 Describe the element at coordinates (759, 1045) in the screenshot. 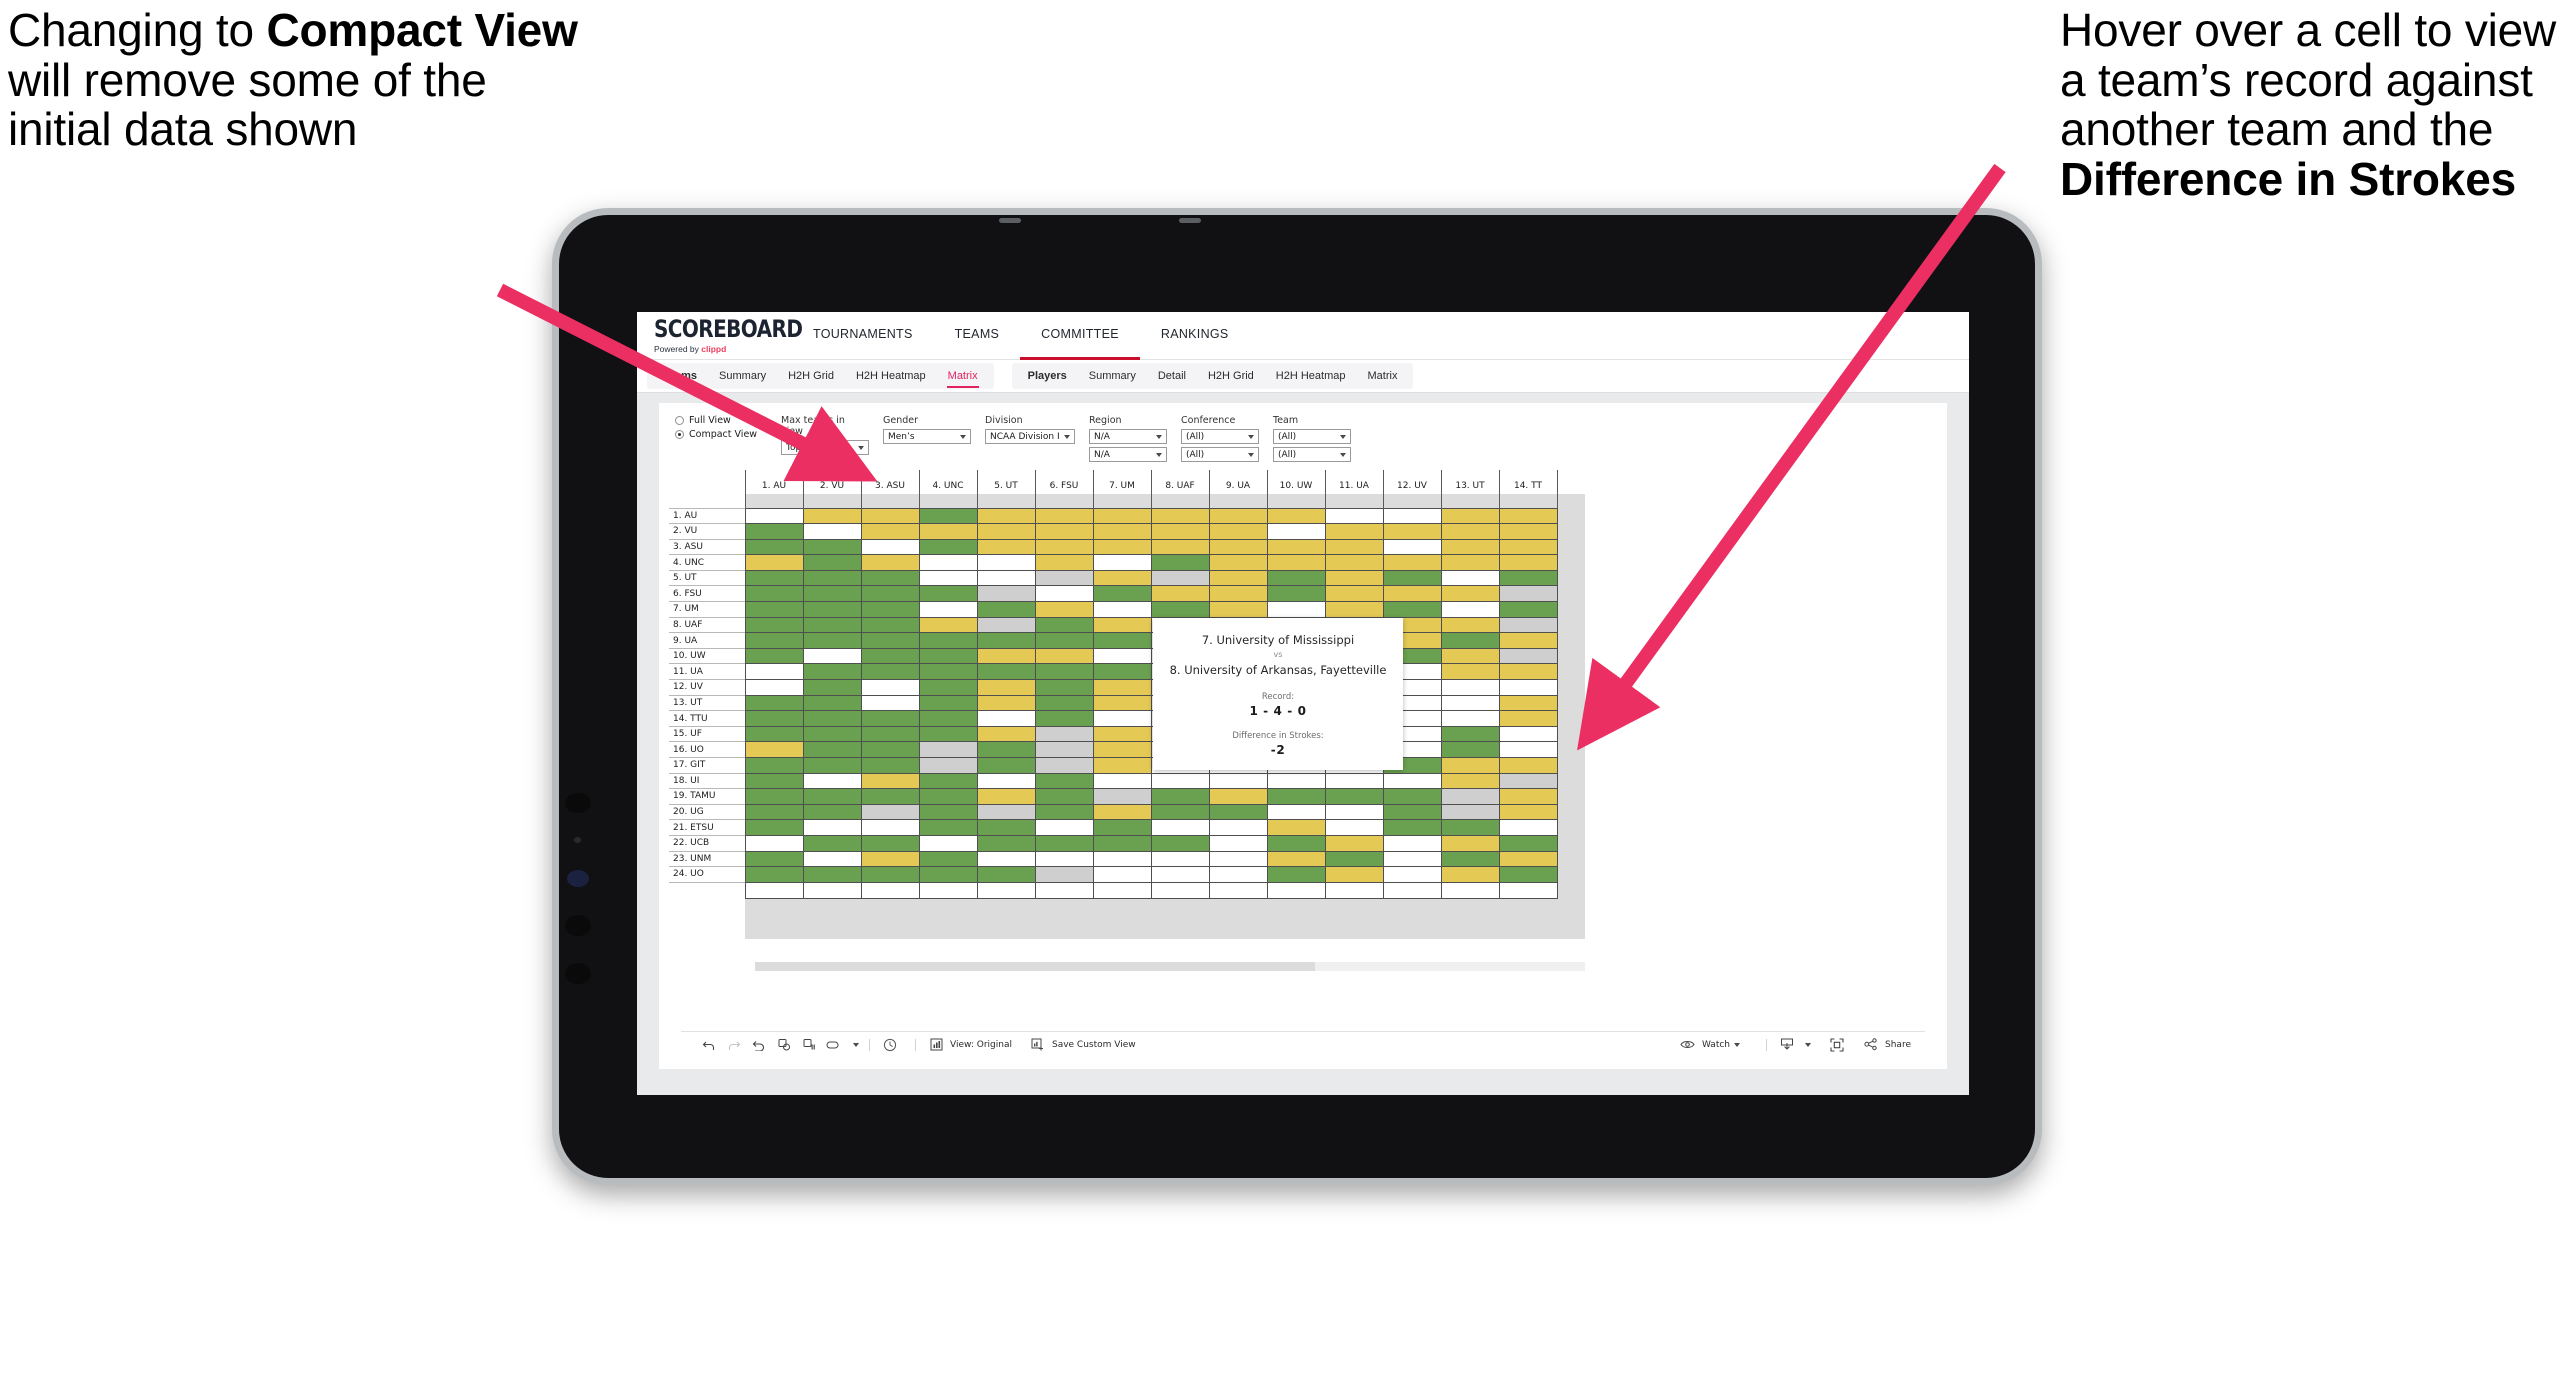

I see `revert-icon` at that location.